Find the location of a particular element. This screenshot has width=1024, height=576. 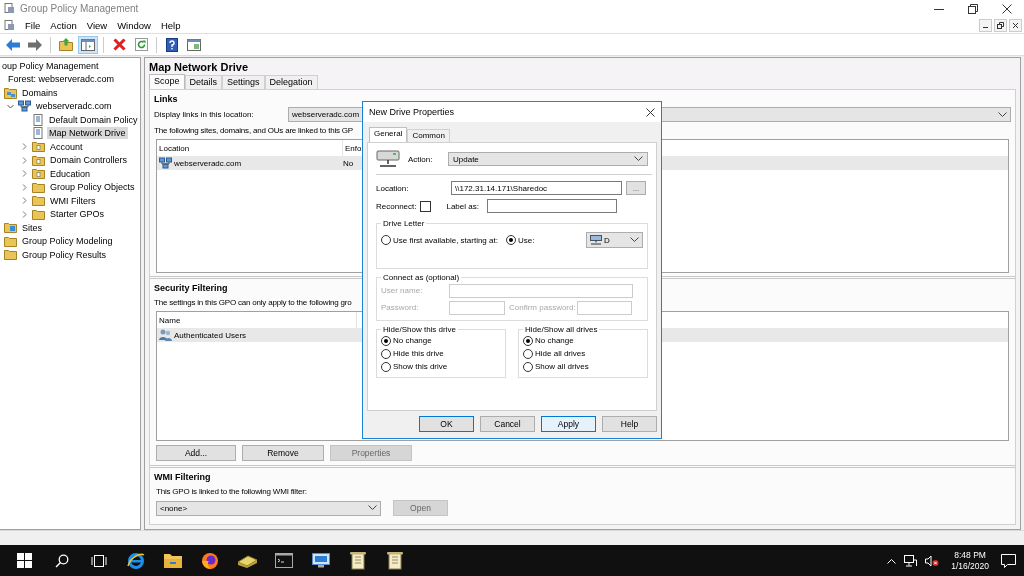

table-cell: webserveradc.com is located at coordinates (208, 163).